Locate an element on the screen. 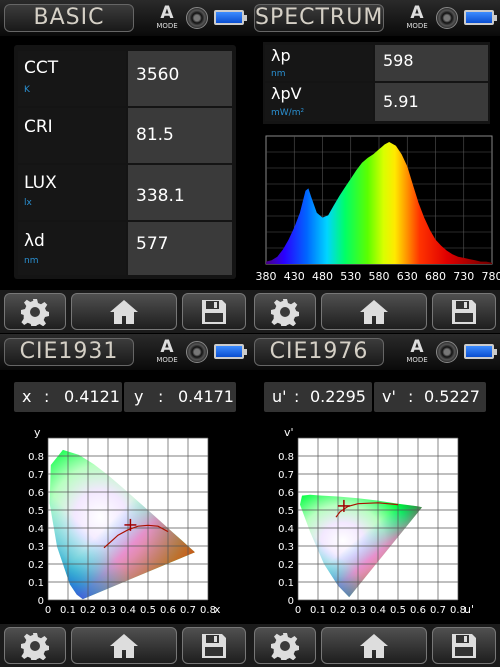 This screenshot has height=667, width=500. header: SPECTRUM A MODE is located at coordinates (375, 18).